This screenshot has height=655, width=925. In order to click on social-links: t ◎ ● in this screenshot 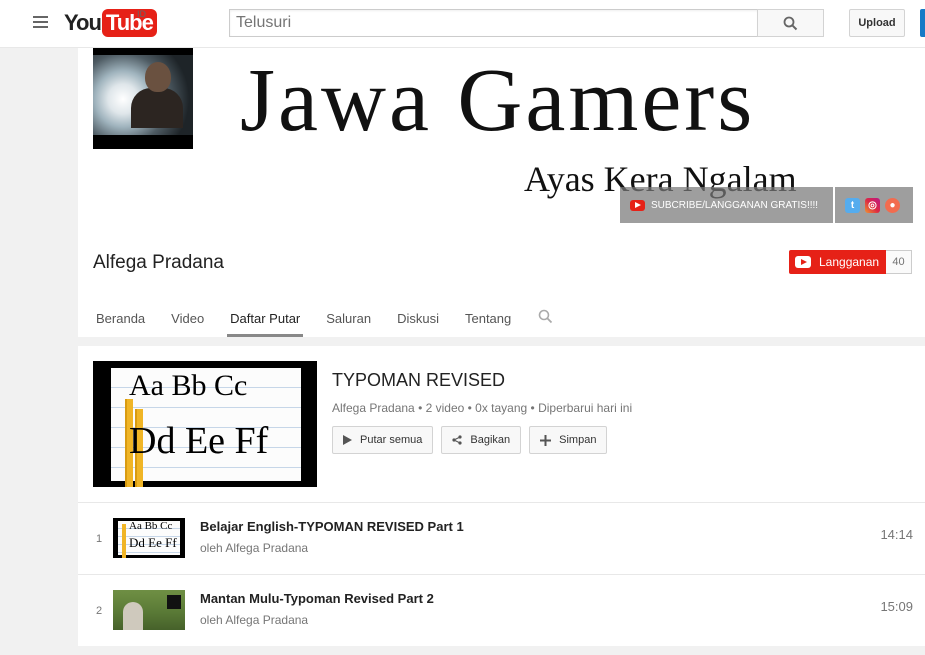, I will do `click(874, 205)`.